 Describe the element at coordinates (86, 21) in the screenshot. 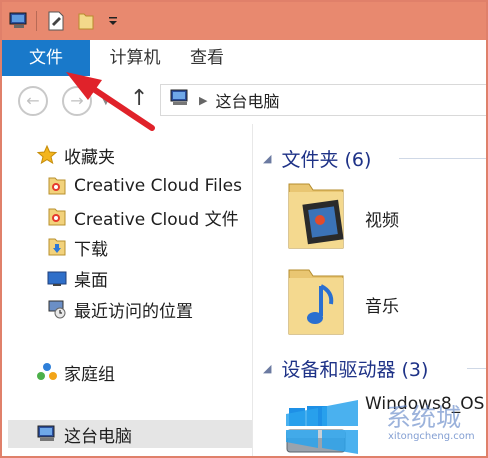

I see `new-folder-icon` at that location.